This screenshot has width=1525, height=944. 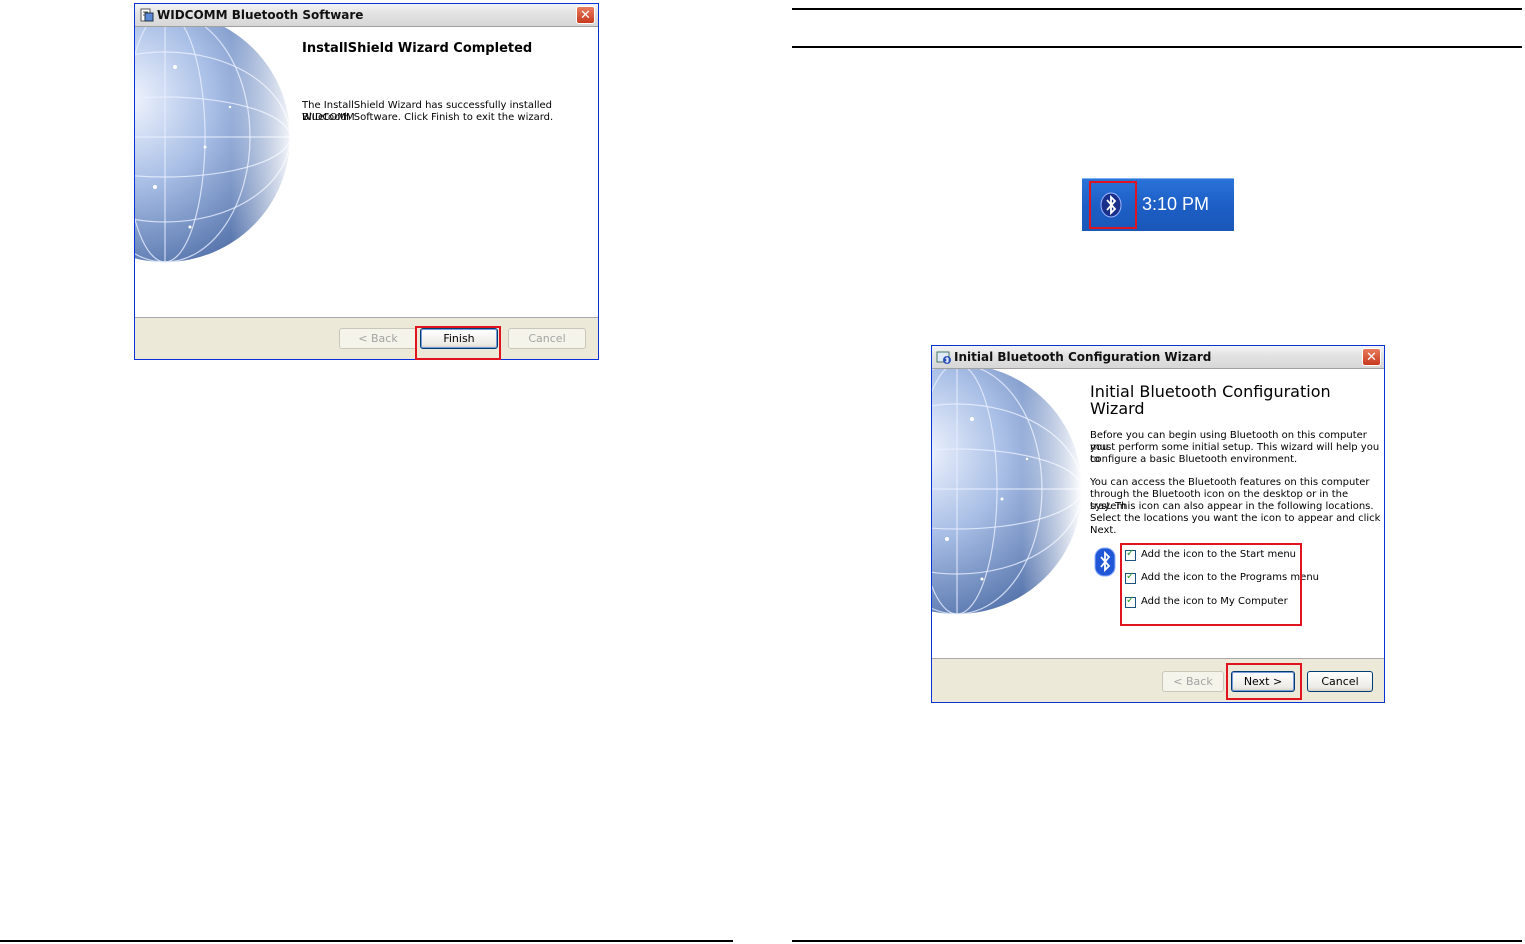 I want to click on button-bar: < Back Next > Cancel, so click(x=1158, y=680).